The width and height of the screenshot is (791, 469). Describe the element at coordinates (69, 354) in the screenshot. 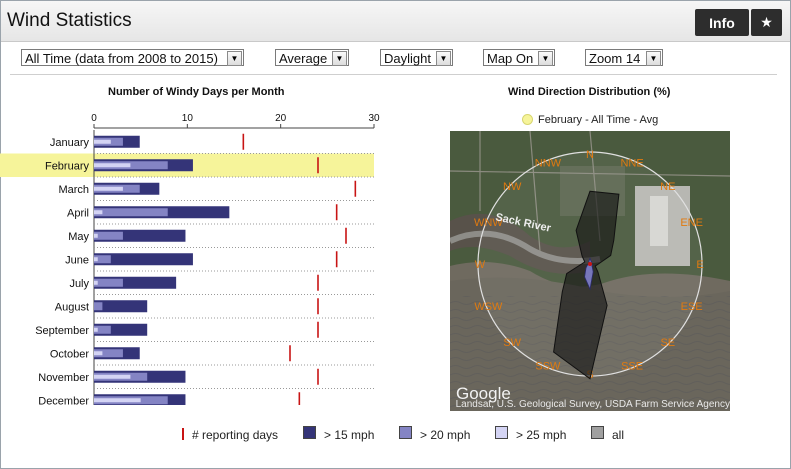

I see `month-label: October` at that location.